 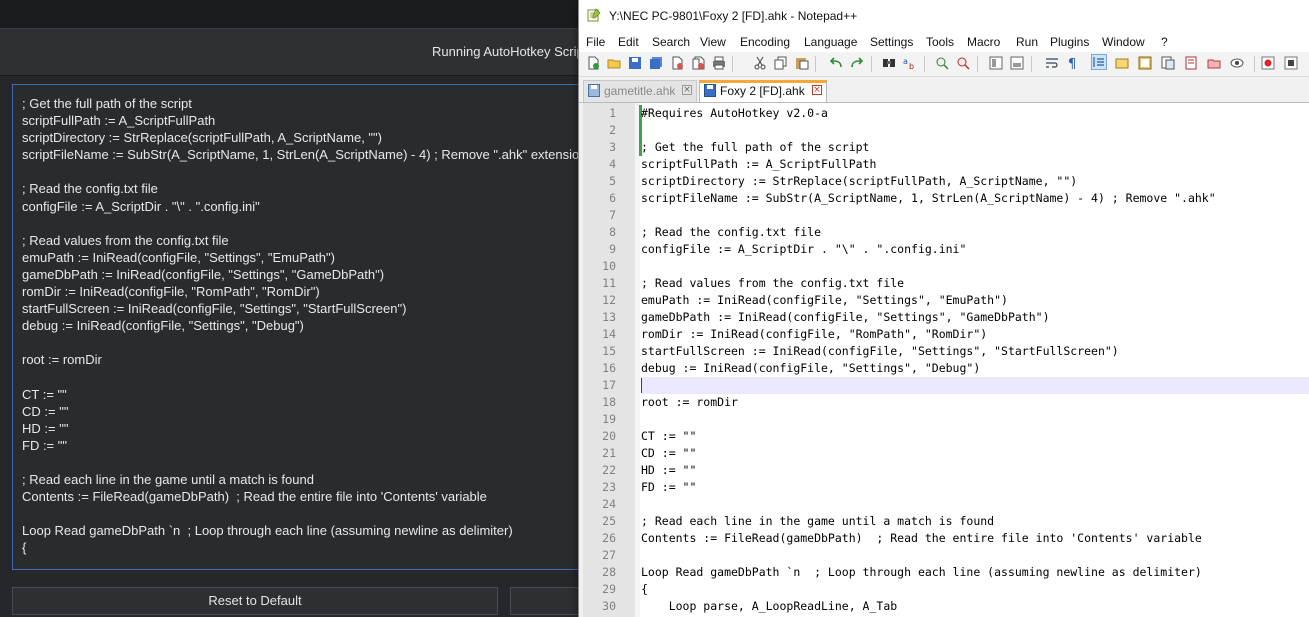 What do you see at coordinates (45, 411) in the screenshot?
I see `script-line: CD := ""` at bounding box center [45, 411].